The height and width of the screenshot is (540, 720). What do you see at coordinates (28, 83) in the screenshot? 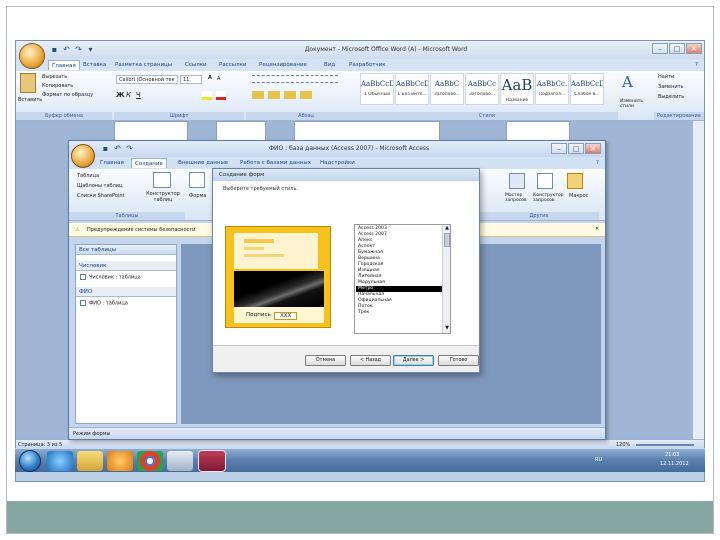
I see `paste-icon` at bounding box center [28, 83].